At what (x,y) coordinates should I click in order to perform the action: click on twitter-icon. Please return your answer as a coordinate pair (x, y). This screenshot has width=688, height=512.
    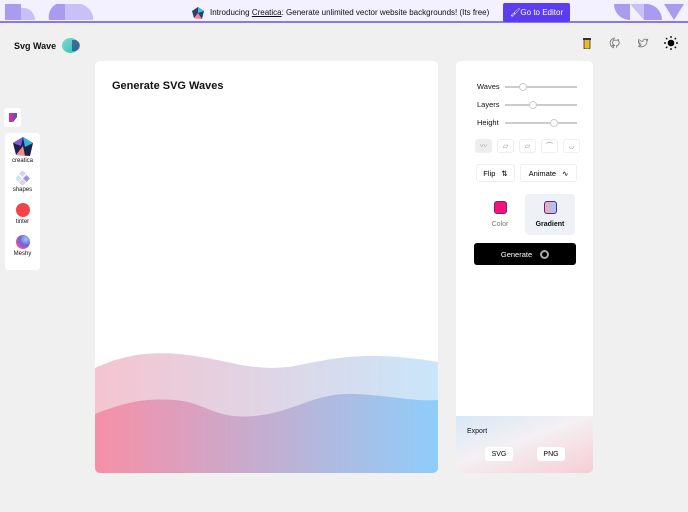
    Looking at the image, I should click on (643, 43).